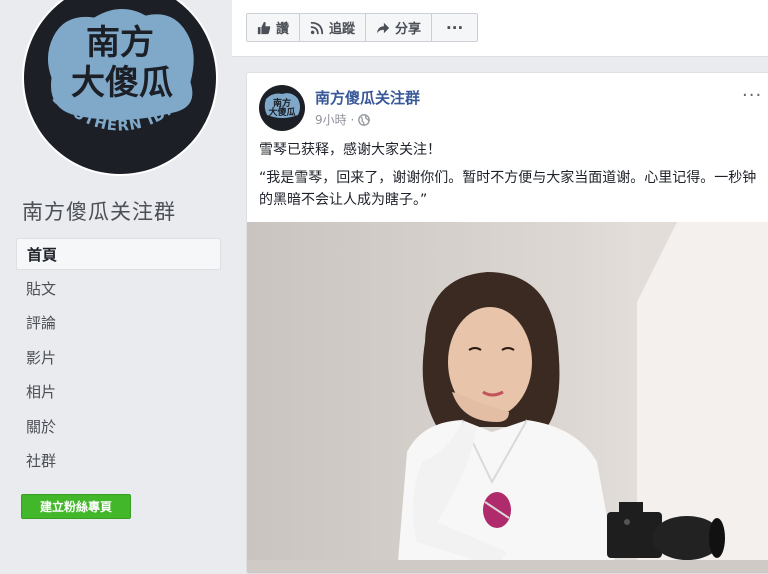  I want to click on follow-label: 追蹤, so click(342, 29).